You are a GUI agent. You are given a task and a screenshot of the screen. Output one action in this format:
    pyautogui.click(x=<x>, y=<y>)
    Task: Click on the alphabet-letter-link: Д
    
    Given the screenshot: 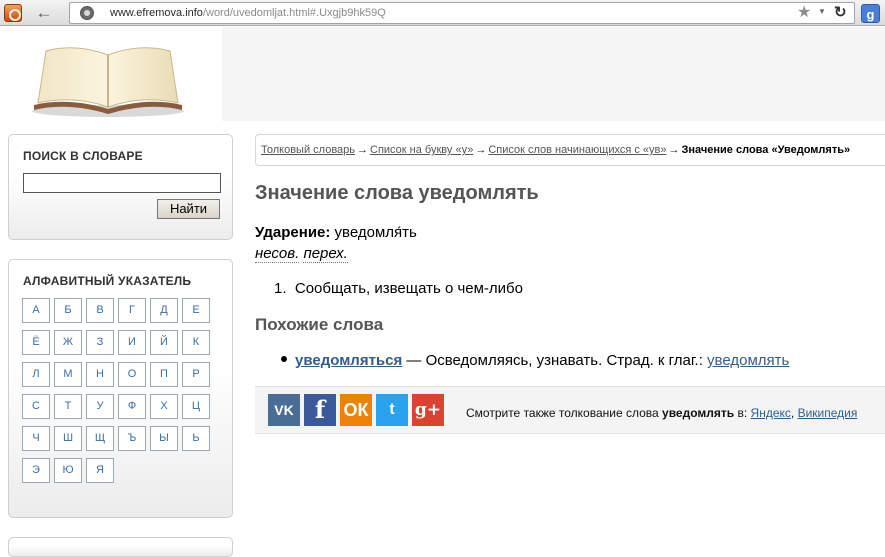 What is the action you would take?
    pyautogui.click(x=164, y=310)
    